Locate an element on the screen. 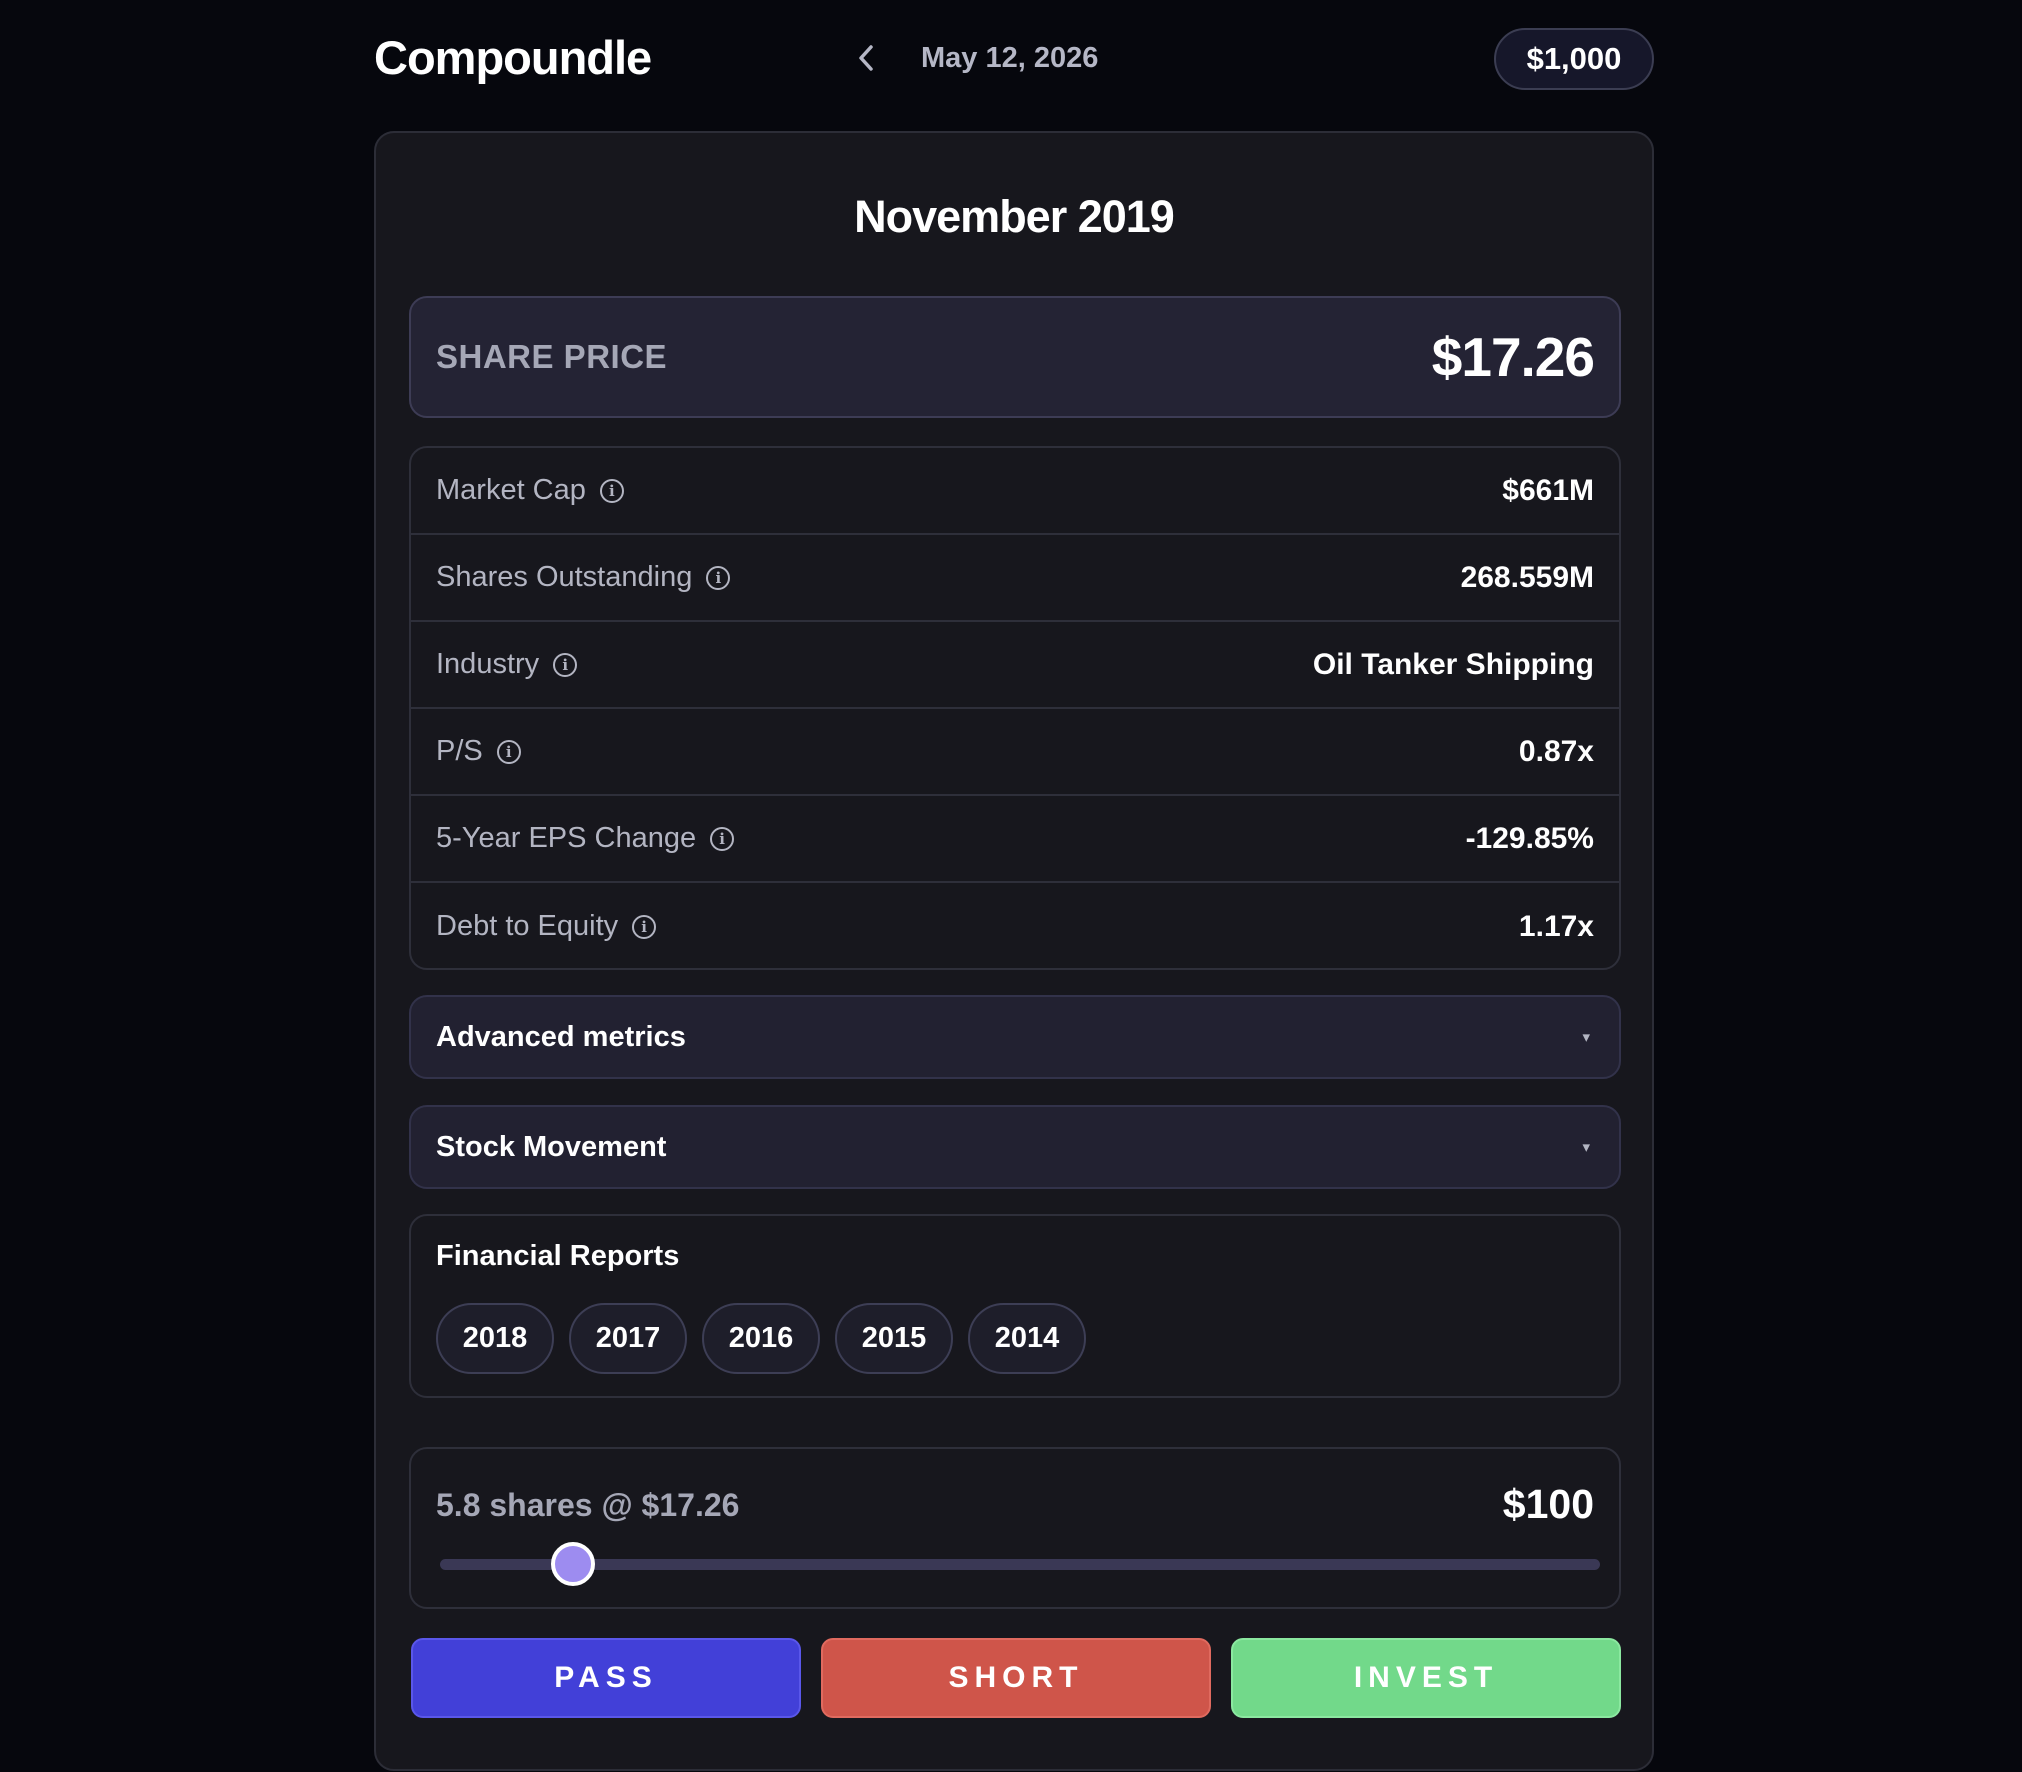  metric-value: 0.87x is located at coordinates (1556, 751).